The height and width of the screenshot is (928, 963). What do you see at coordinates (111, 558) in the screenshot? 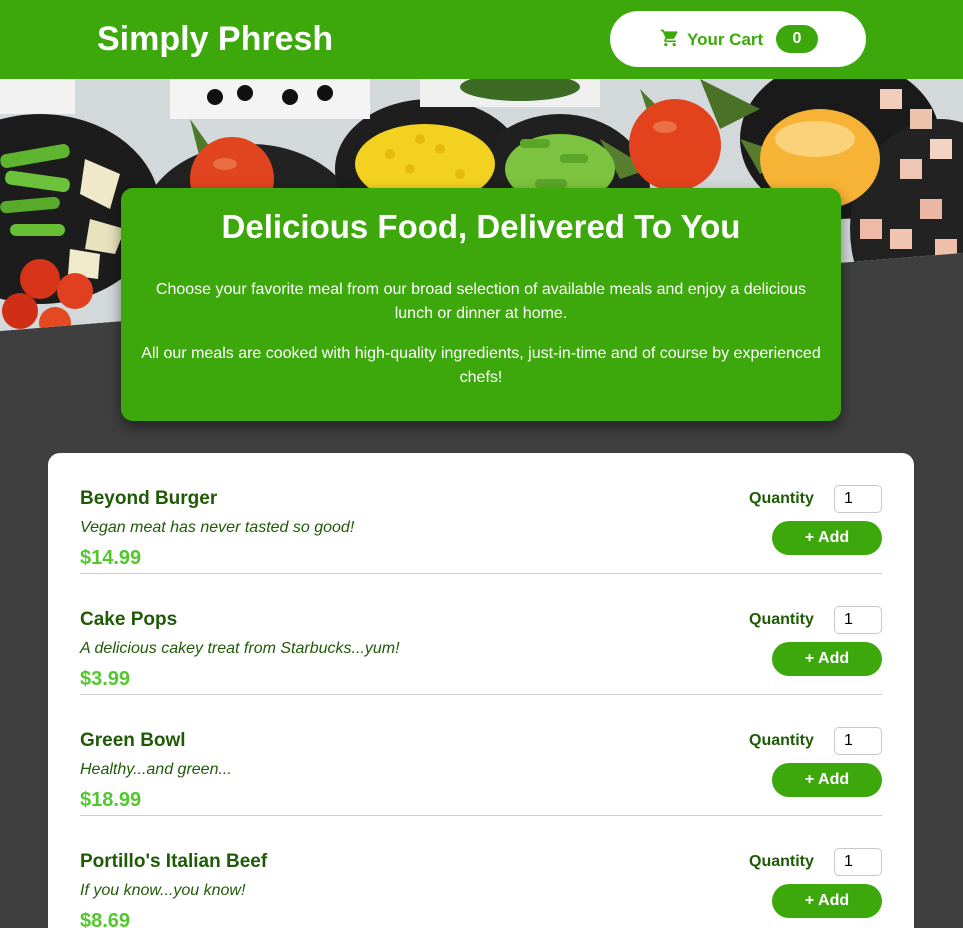
I see `meal-price: $14.99` at bounding box center [111, 558].